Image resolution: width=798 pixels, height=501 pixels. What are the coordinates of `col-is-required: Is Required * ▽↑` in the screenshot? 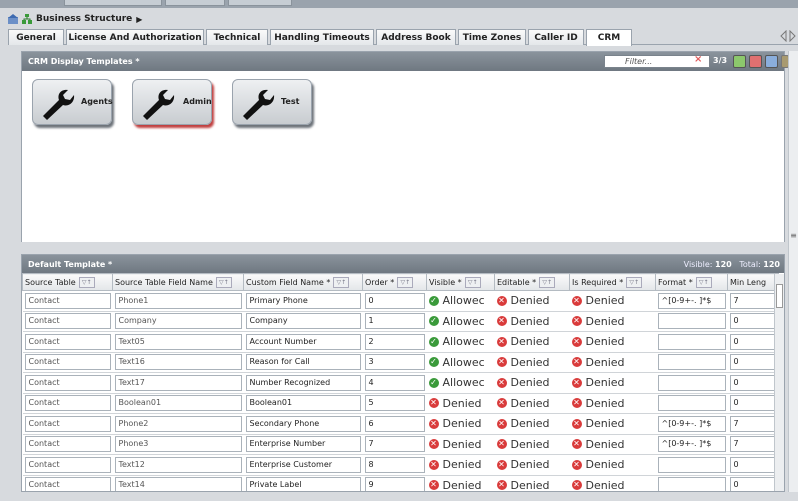 It's located at (612, 282).